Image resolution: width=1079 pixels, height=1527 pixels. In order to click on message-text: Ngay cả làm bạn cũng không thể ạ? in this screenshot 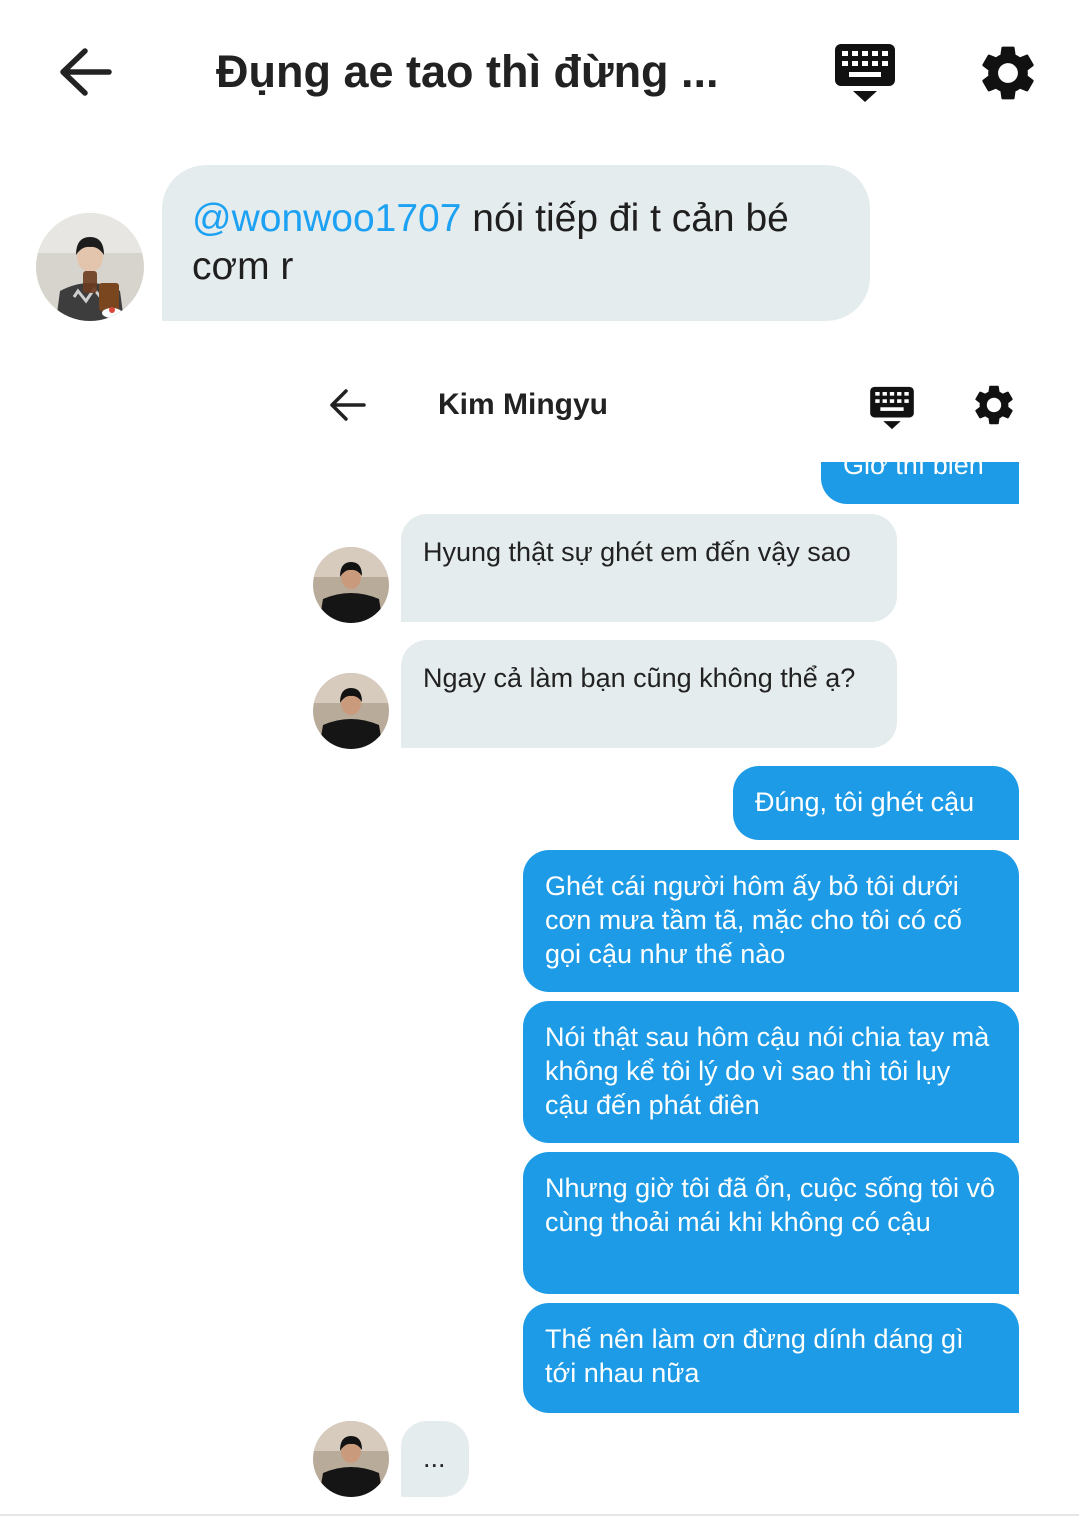, I will do `click(639, 678)`.